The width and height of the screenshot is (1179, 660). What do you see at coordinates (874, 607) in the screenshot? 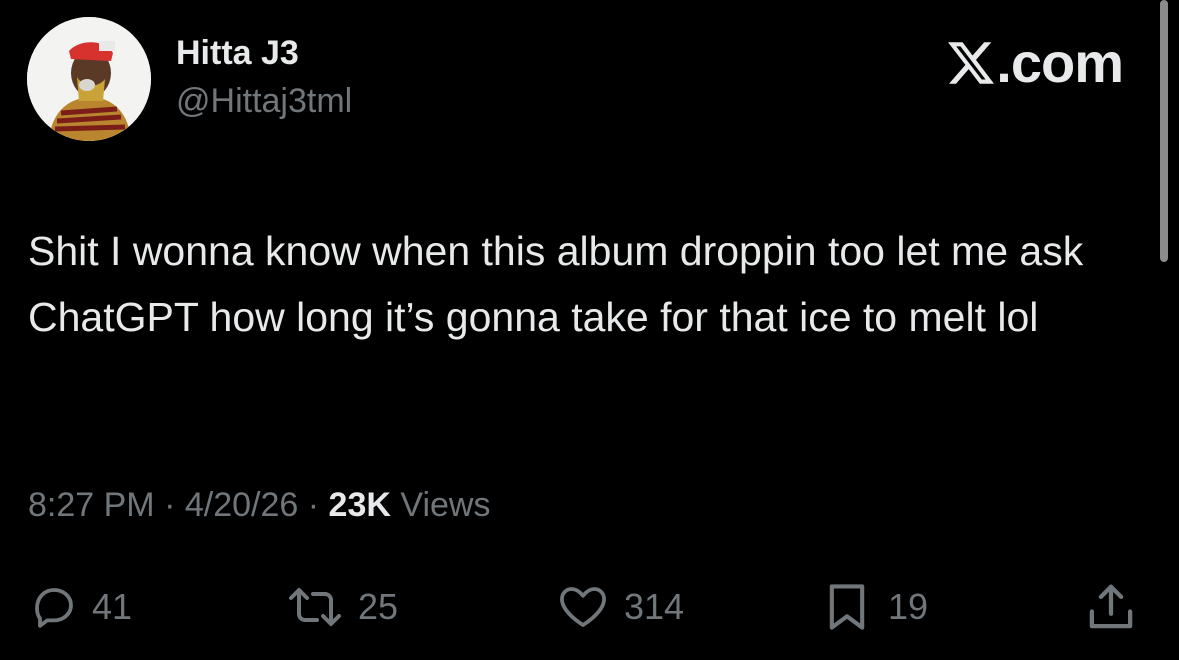
I see `bookmark-button: 19` at bounding box center [874, 607].